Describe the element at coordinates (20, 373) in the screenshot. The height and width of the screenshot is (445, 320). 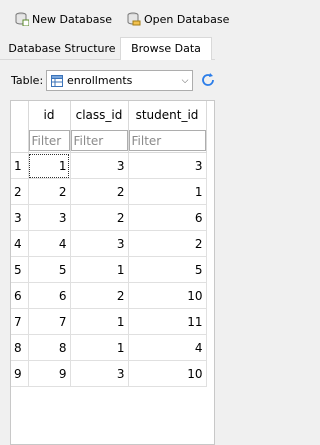
I see `row-number: 9` at that location.